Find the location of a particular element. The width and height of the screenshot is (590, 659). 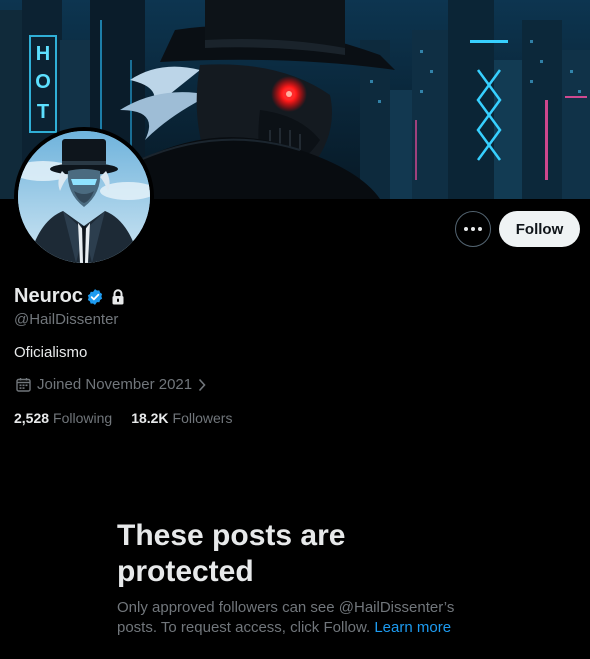

name-row: Neuroc is located at coordinates (69, 296).